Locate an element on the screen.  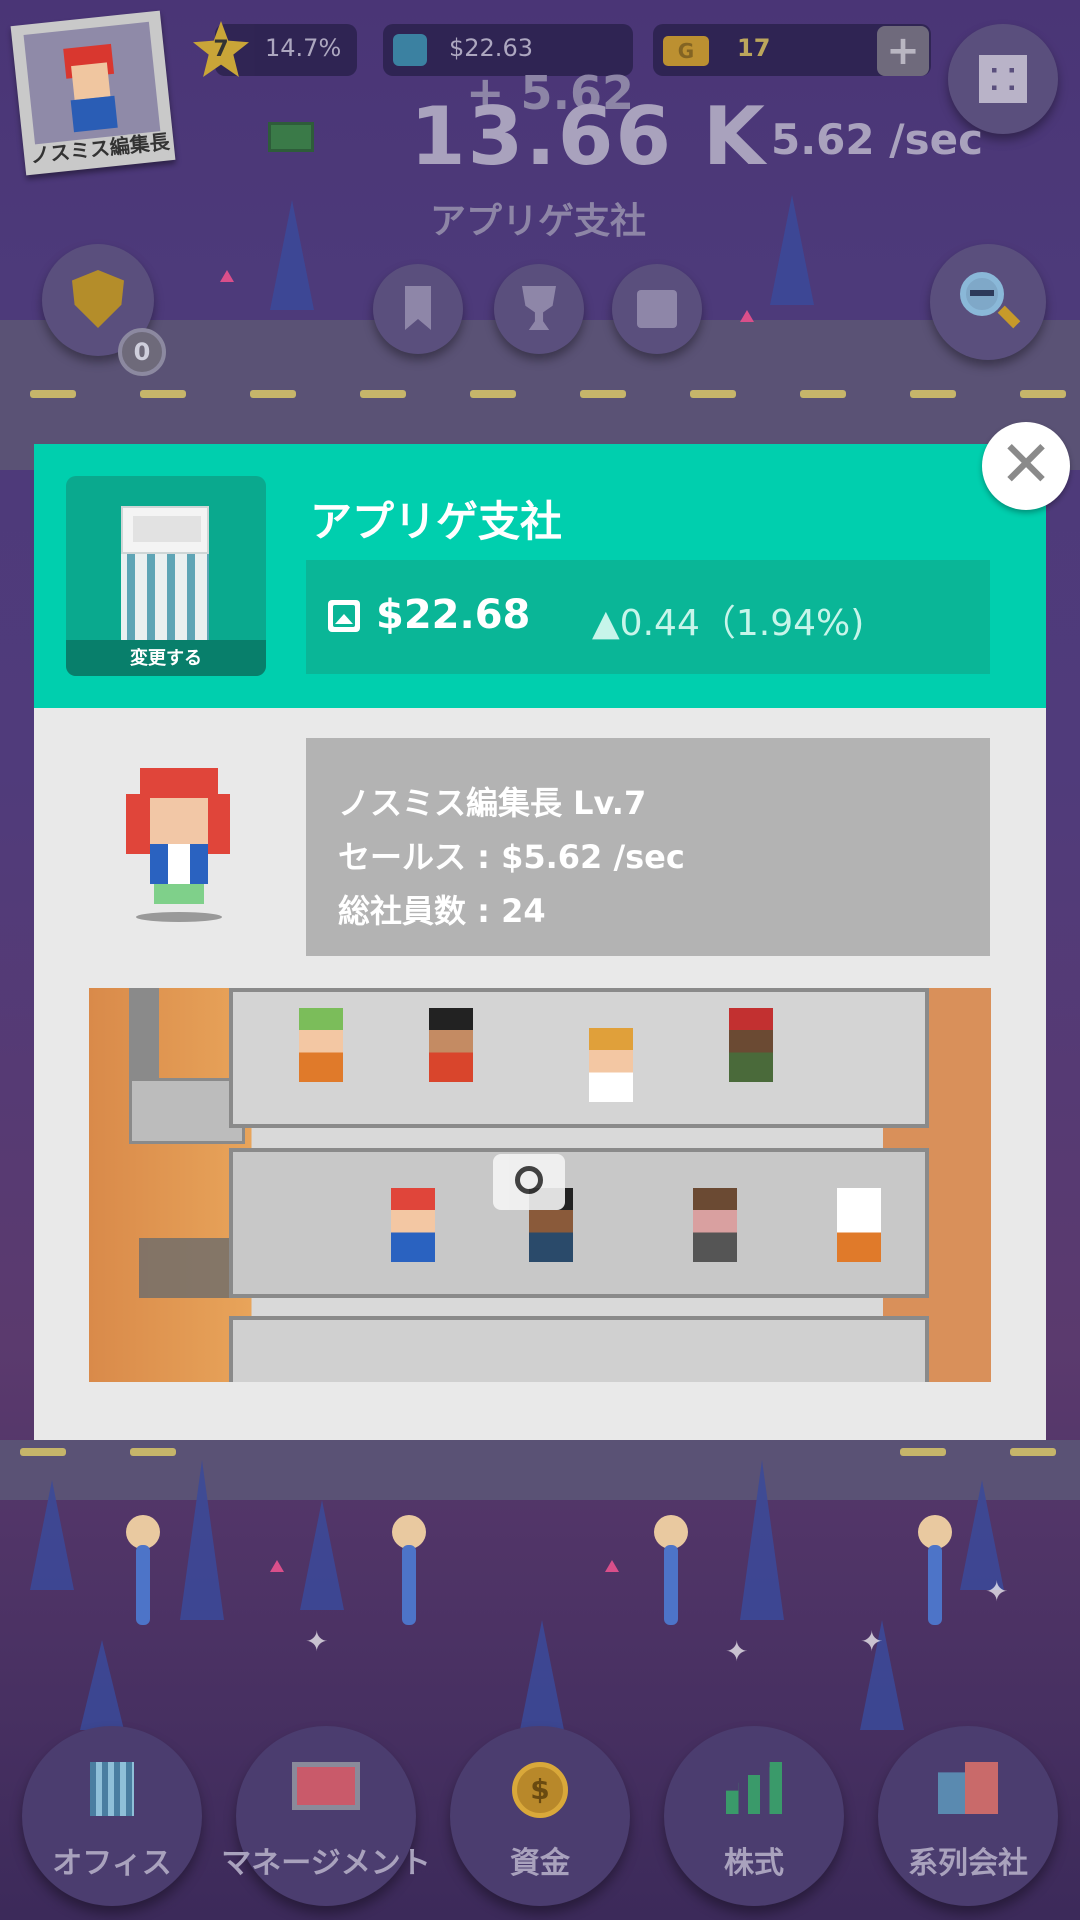
staff-count-text: 総社員数 : 24 is located at coordinates (442, 911).